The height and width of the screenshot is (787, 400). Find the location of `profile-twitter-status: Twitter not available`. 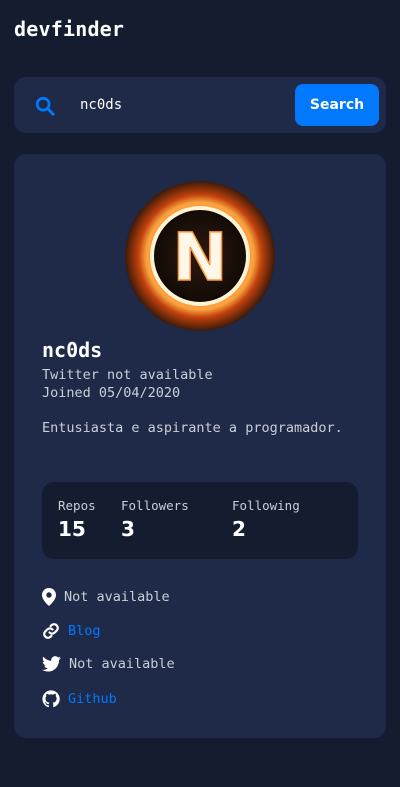

profile-twitter-status: Twitter not available is located at coordinates (127, 375).